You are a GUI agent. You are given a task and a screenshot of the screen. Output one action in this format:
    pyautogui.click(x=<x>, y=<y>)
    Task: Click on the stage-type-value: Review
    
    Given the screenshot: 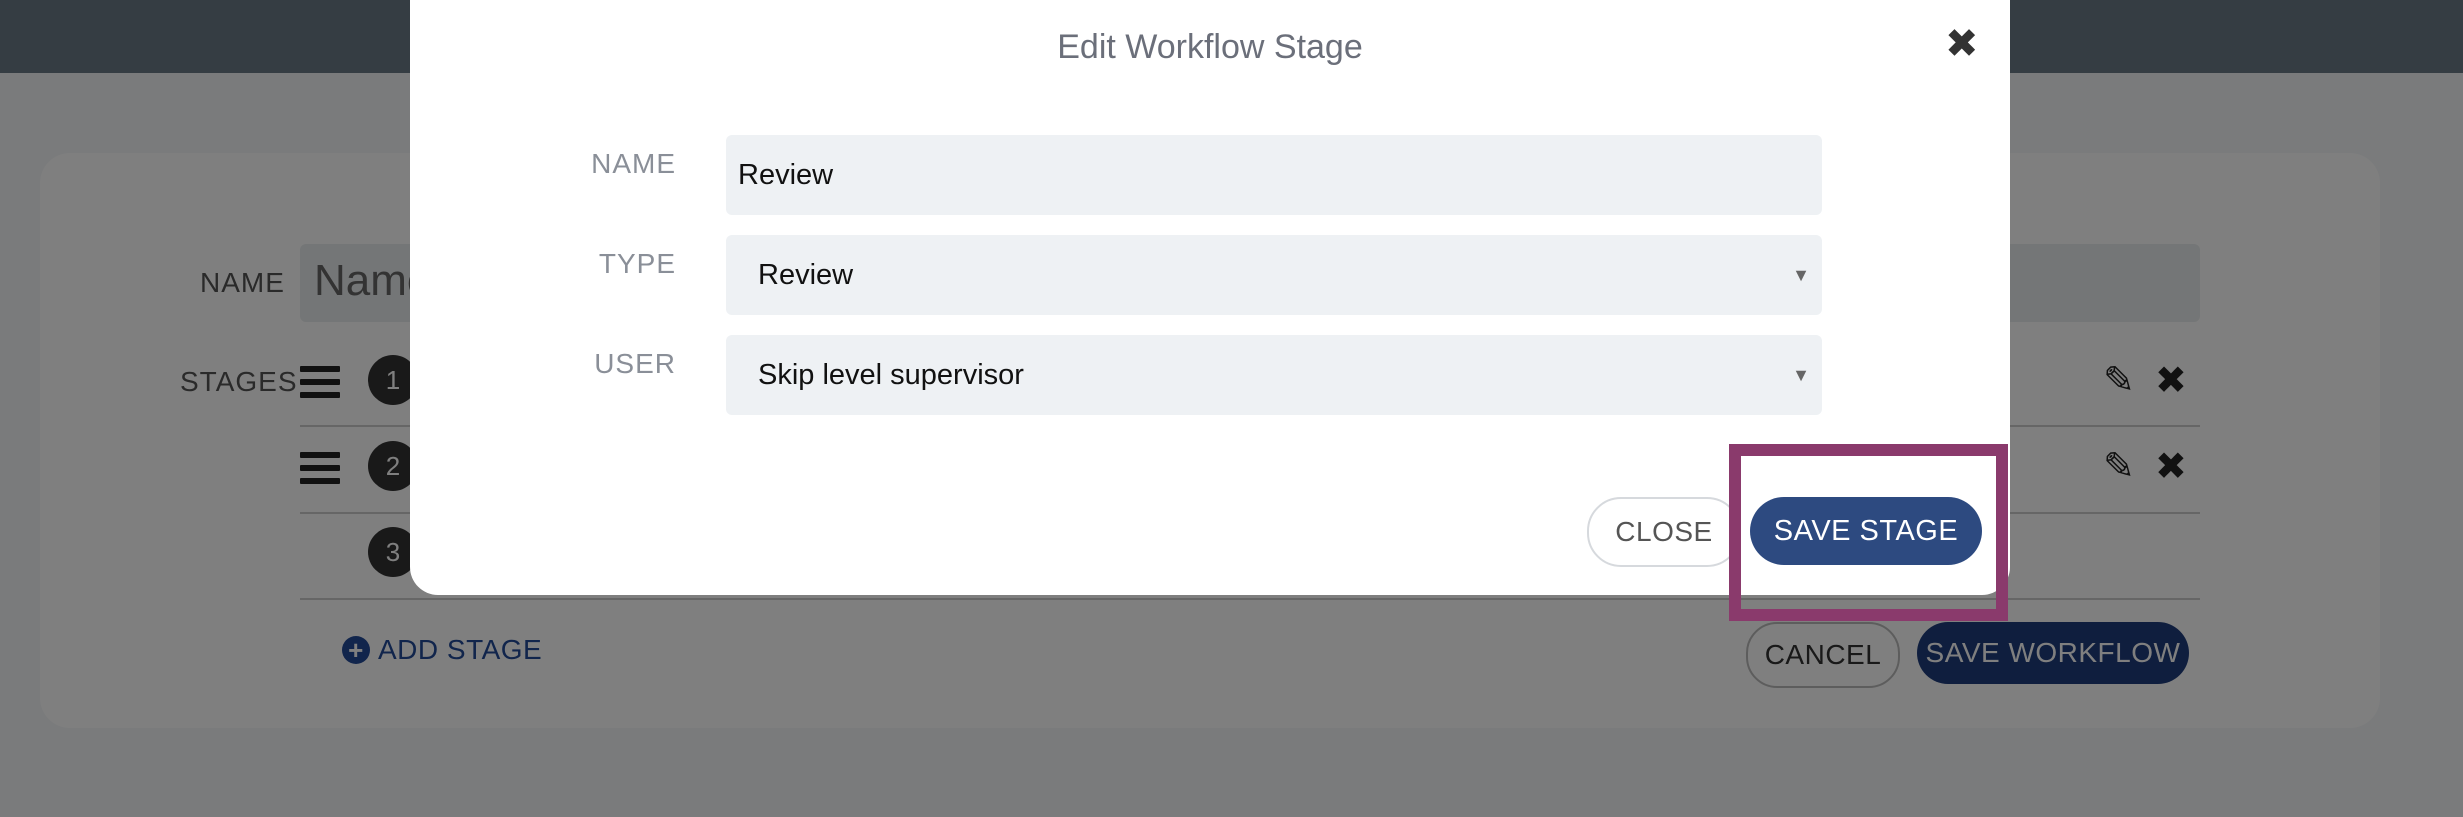 What is the action you would take?
    pyautogui.click(x=806, y=275)
    